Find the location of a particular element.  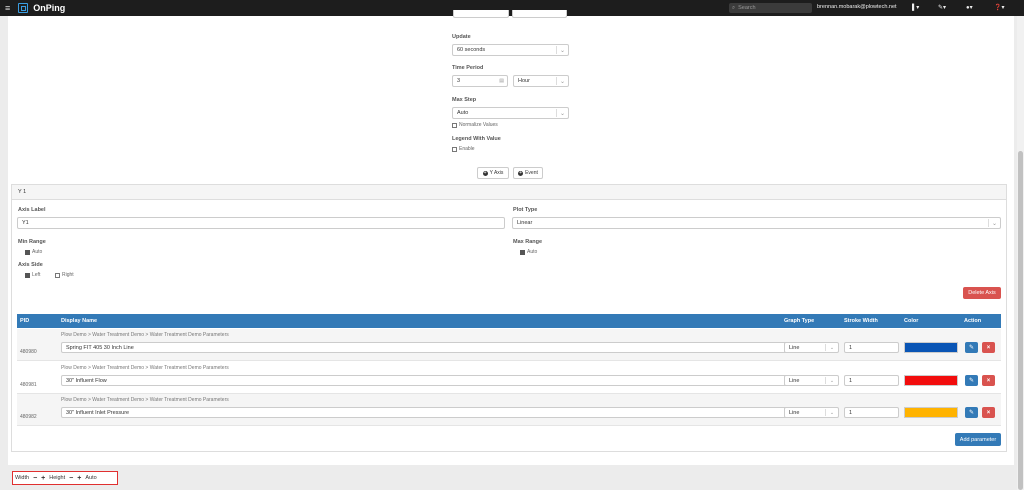

time-period-input: 3 ▤ is located at coordinates (480, 81).